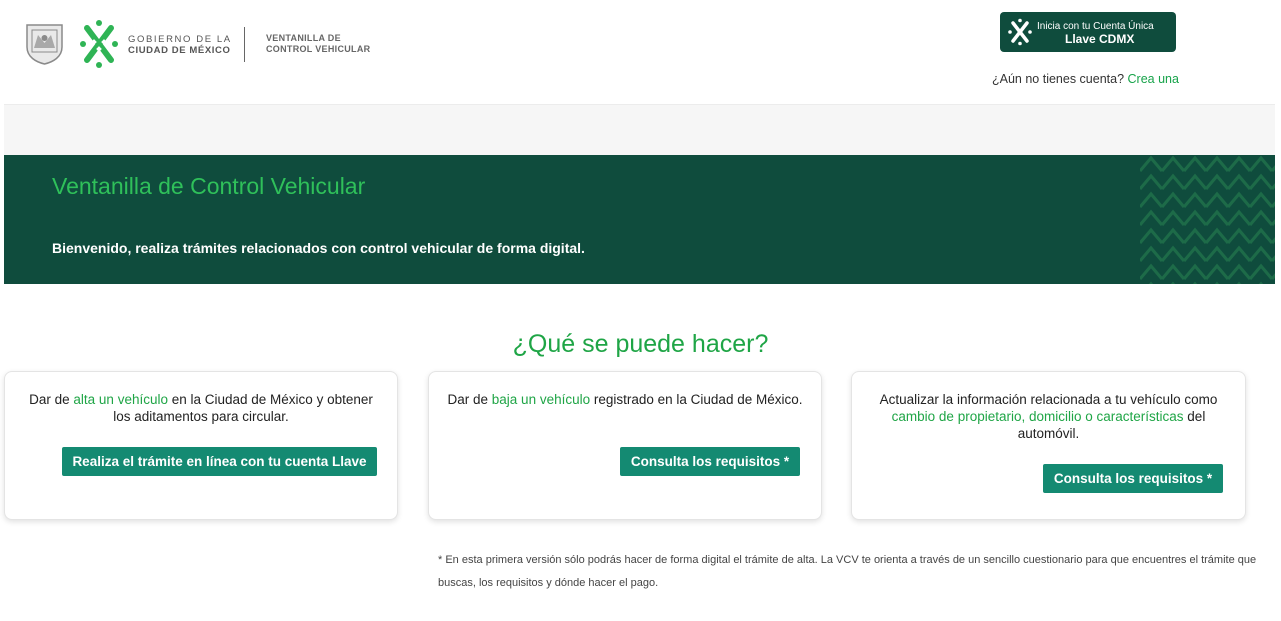 Image resolution: width=1281 pixels, height=621 pixels. I want to click on llave-cdmx-icon, so click(1020, 32).